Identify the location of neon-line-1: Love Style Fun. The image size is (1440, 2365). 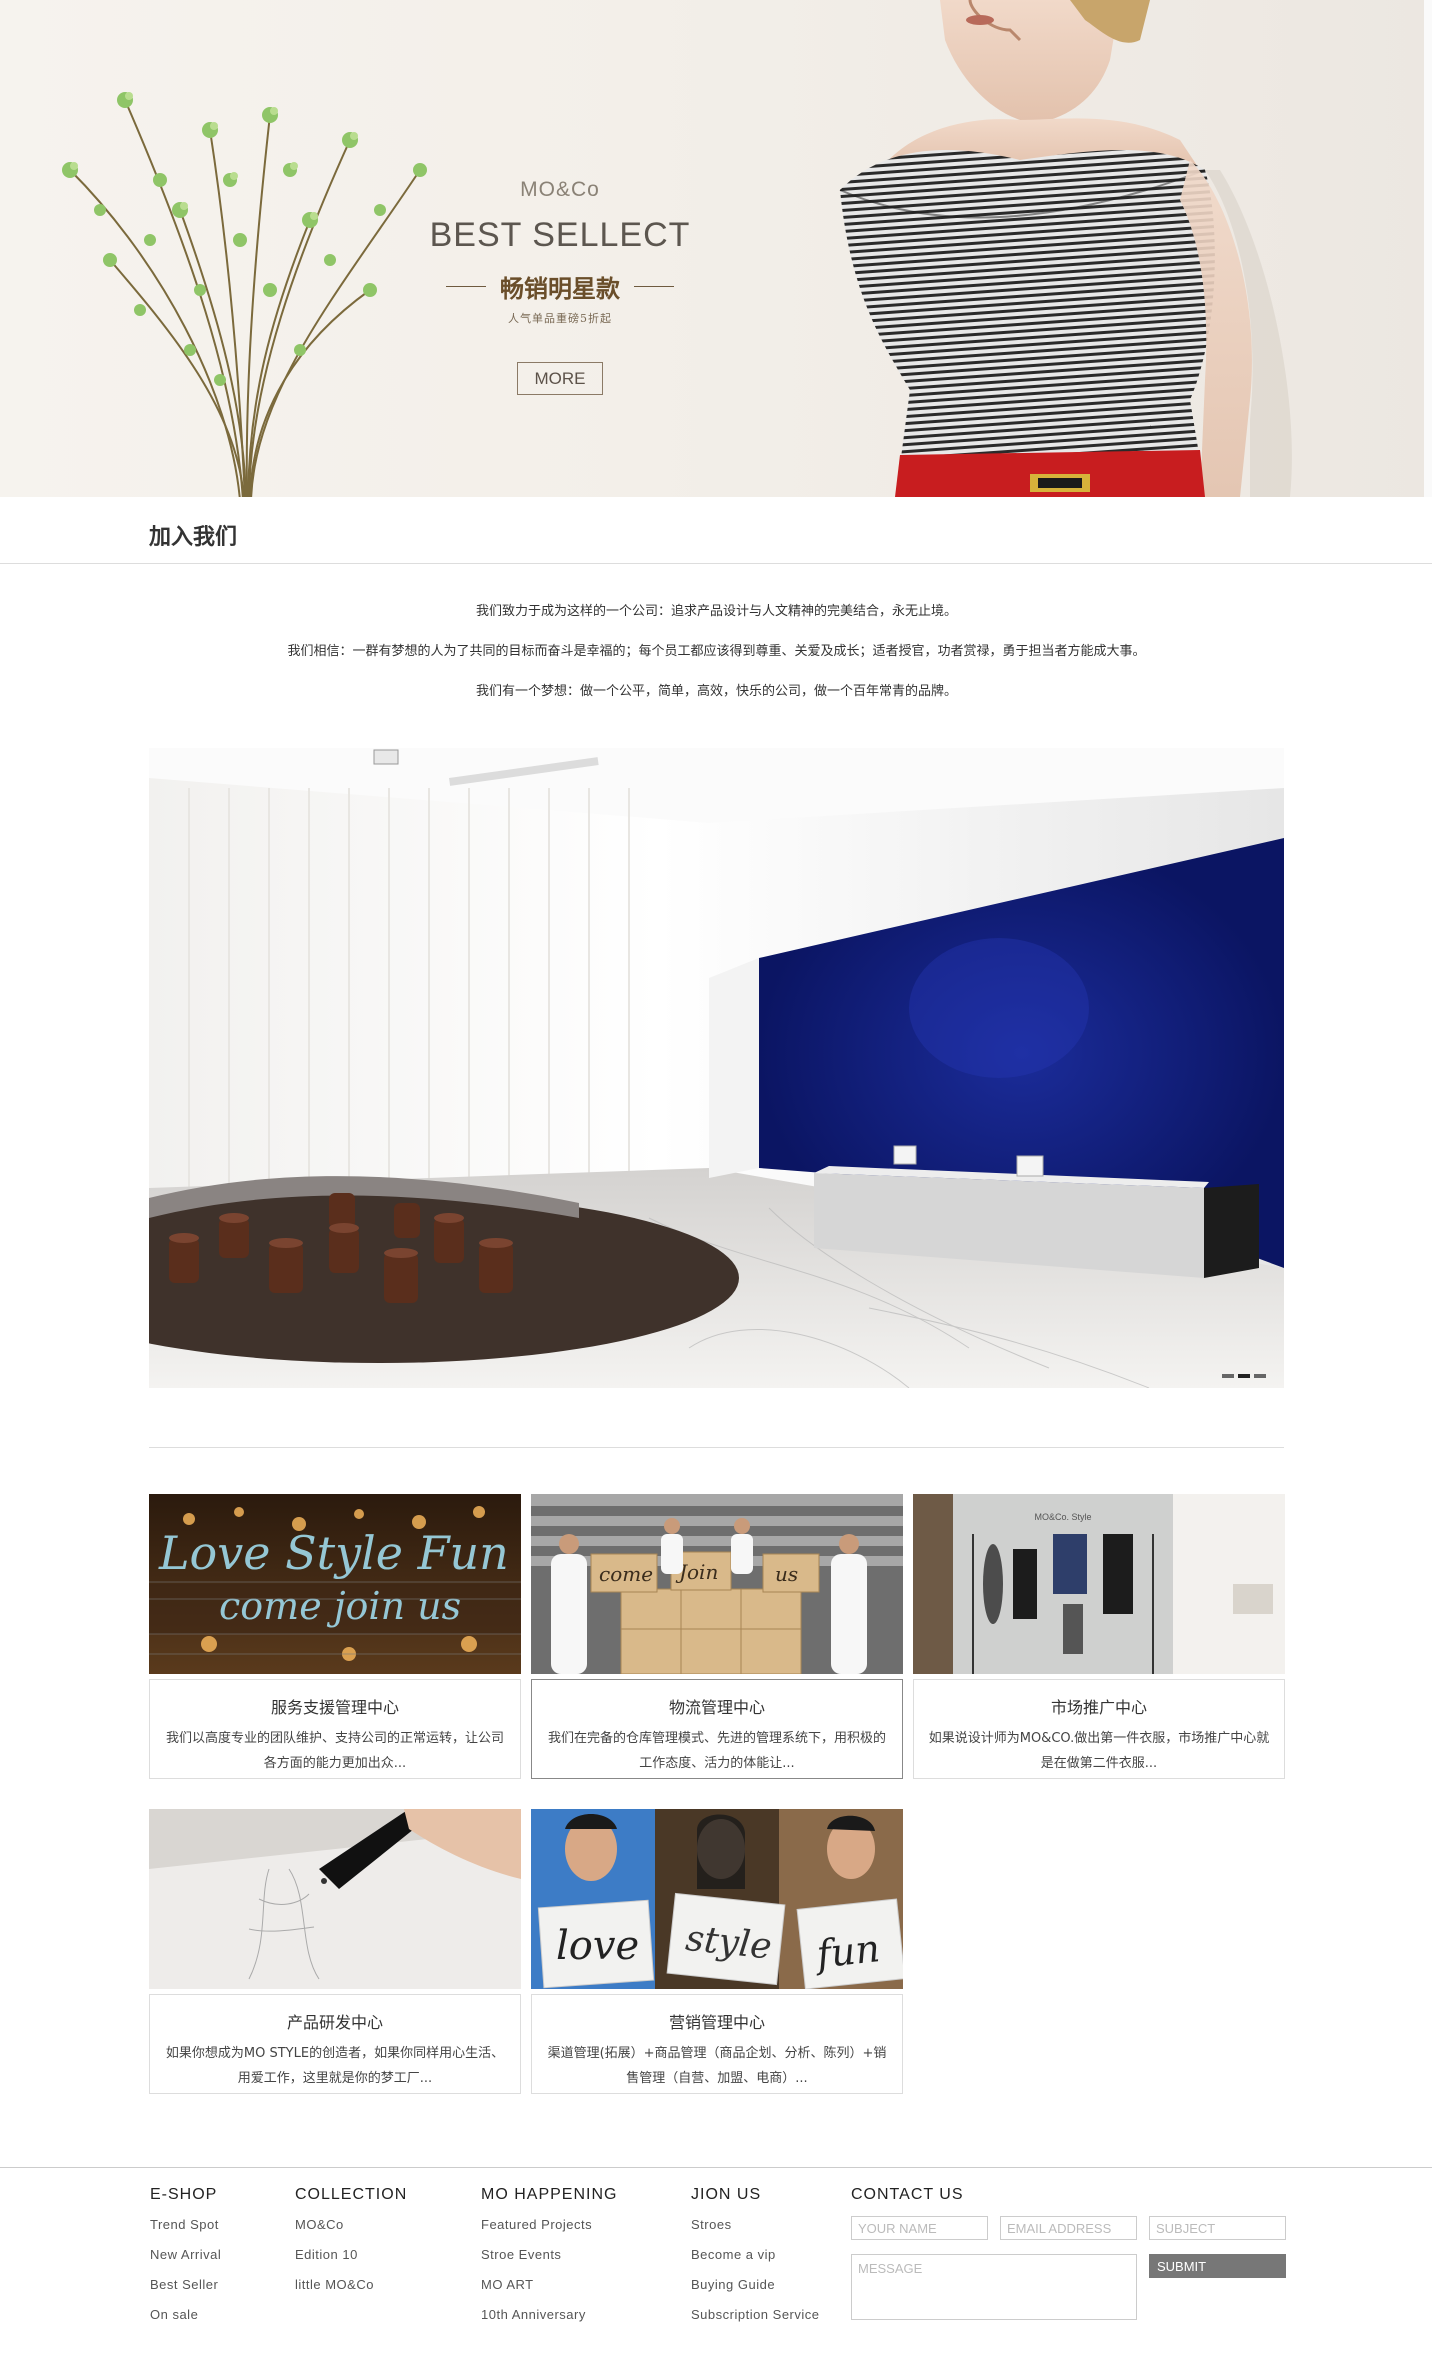
(333, 1553).